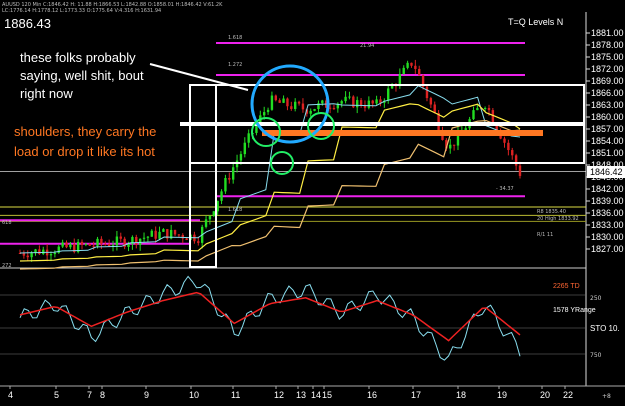 This screenshot has width=625, height=406. Describe the element at coordinates (279, 395) in the screenshot. I see `time-label: 12` at that location.